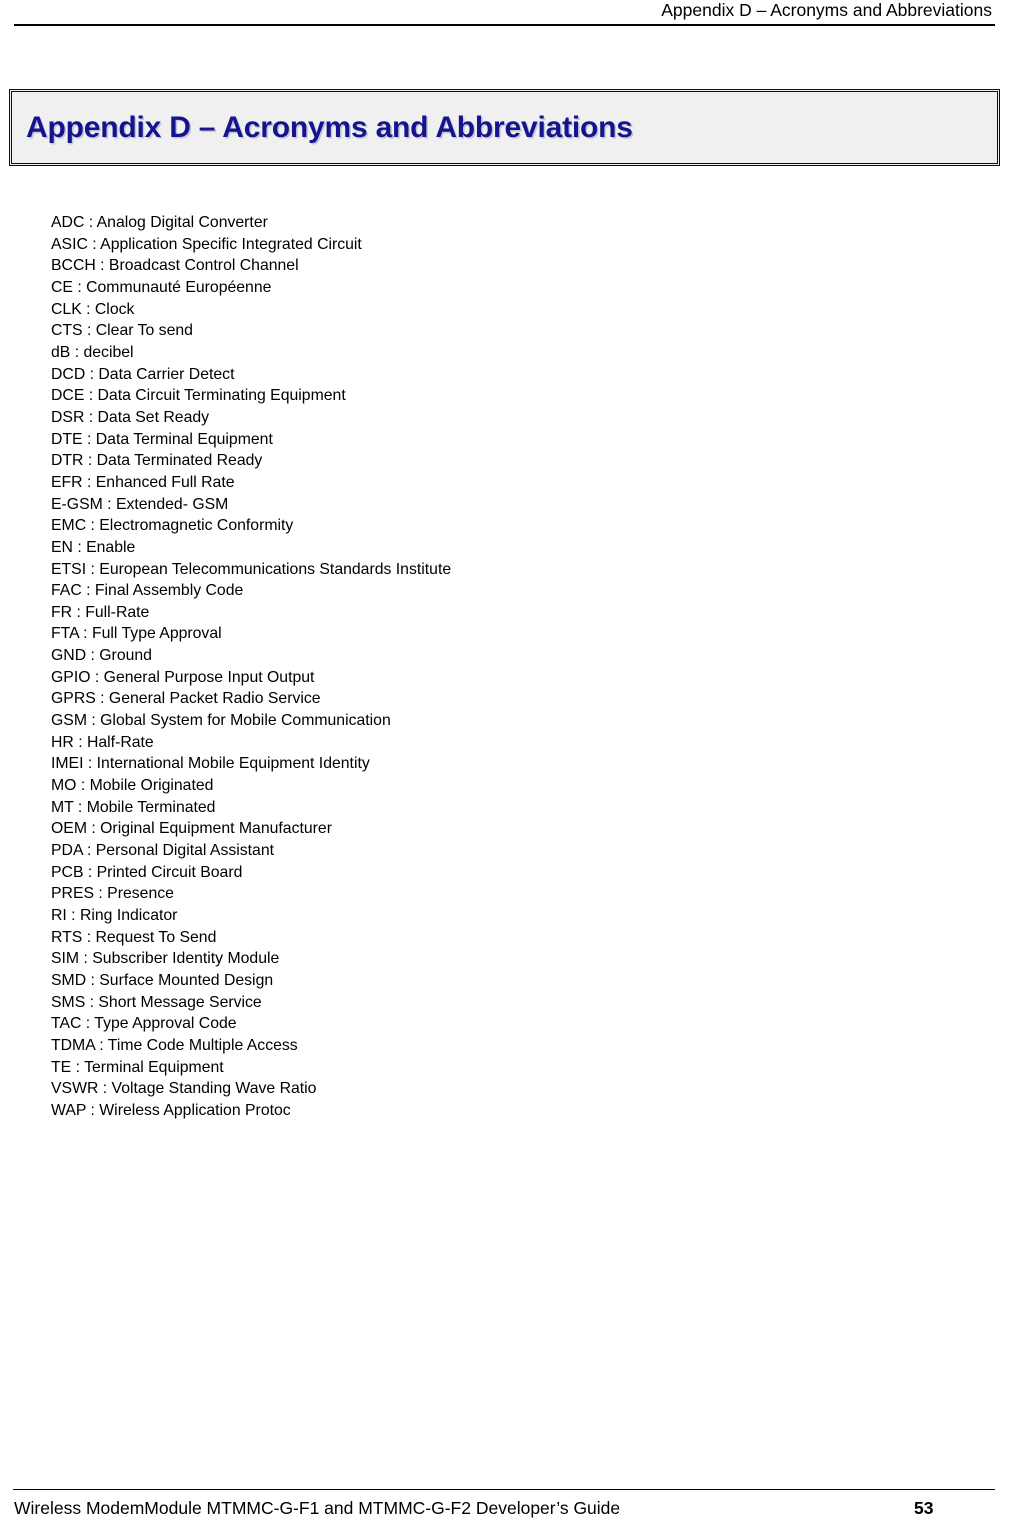 Image resolution: width=1009 pixels, height=1539 pixels. I want to click on list-item: FTA : Full Type Approval, so click(136, 634).